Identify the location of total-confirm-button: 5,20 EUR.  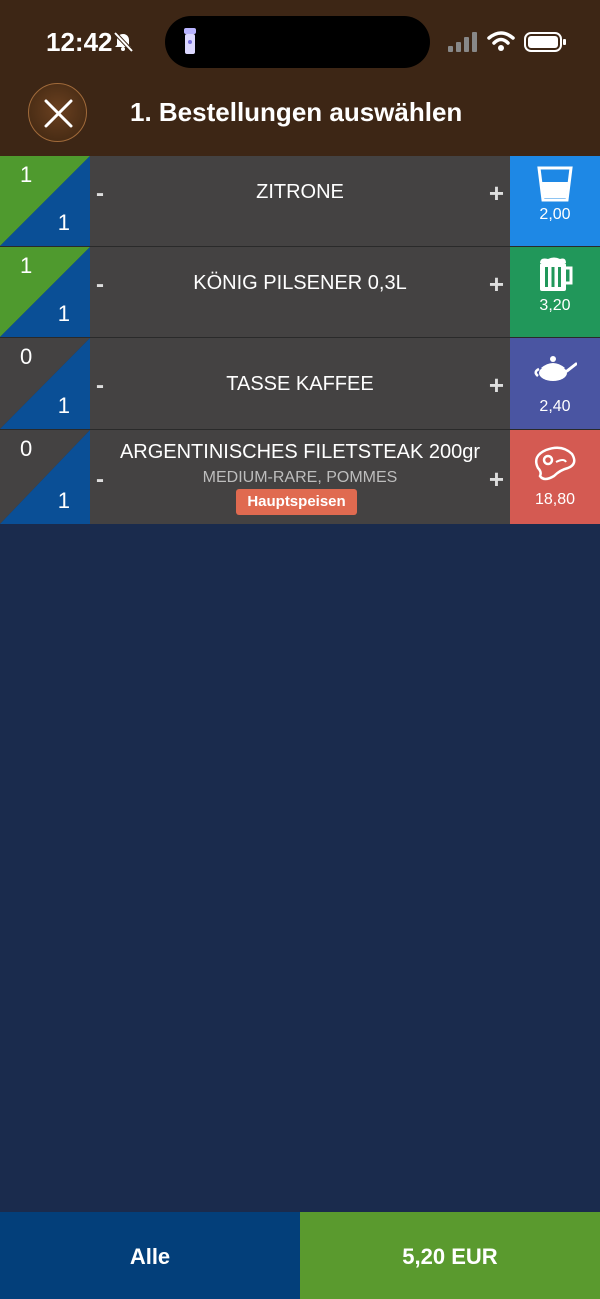
(450, 1255).